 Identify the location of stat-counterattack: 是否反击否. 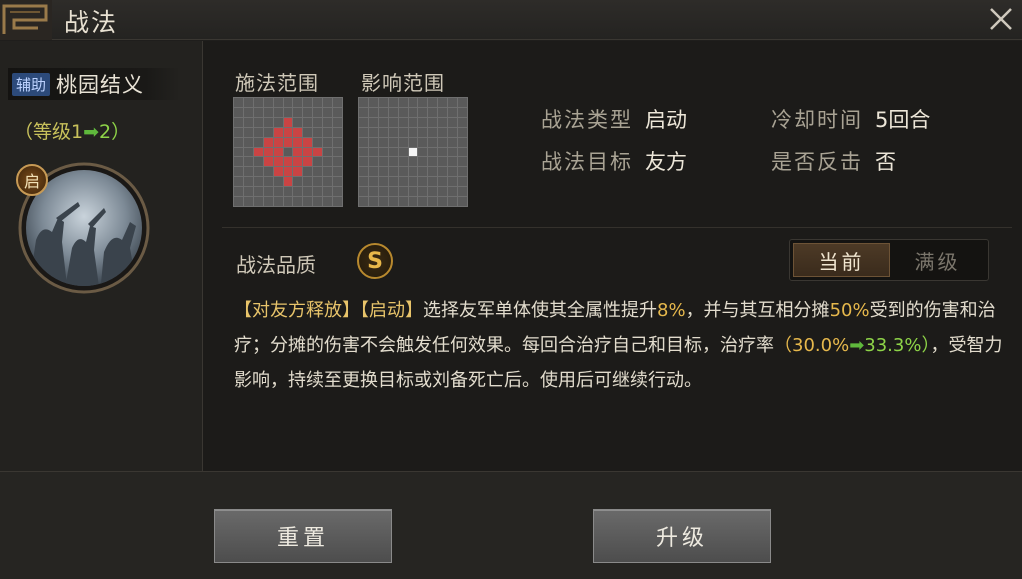
(833, 161).